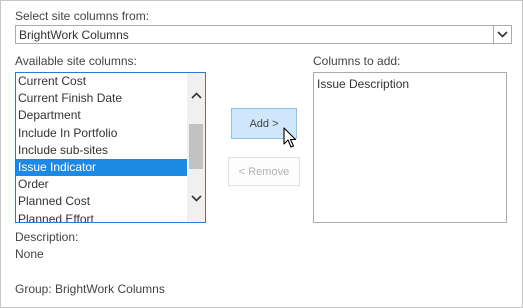 The height and width of the screenshot is (308, 523). I want to click on scroll-up-icon, so click(196, 95).